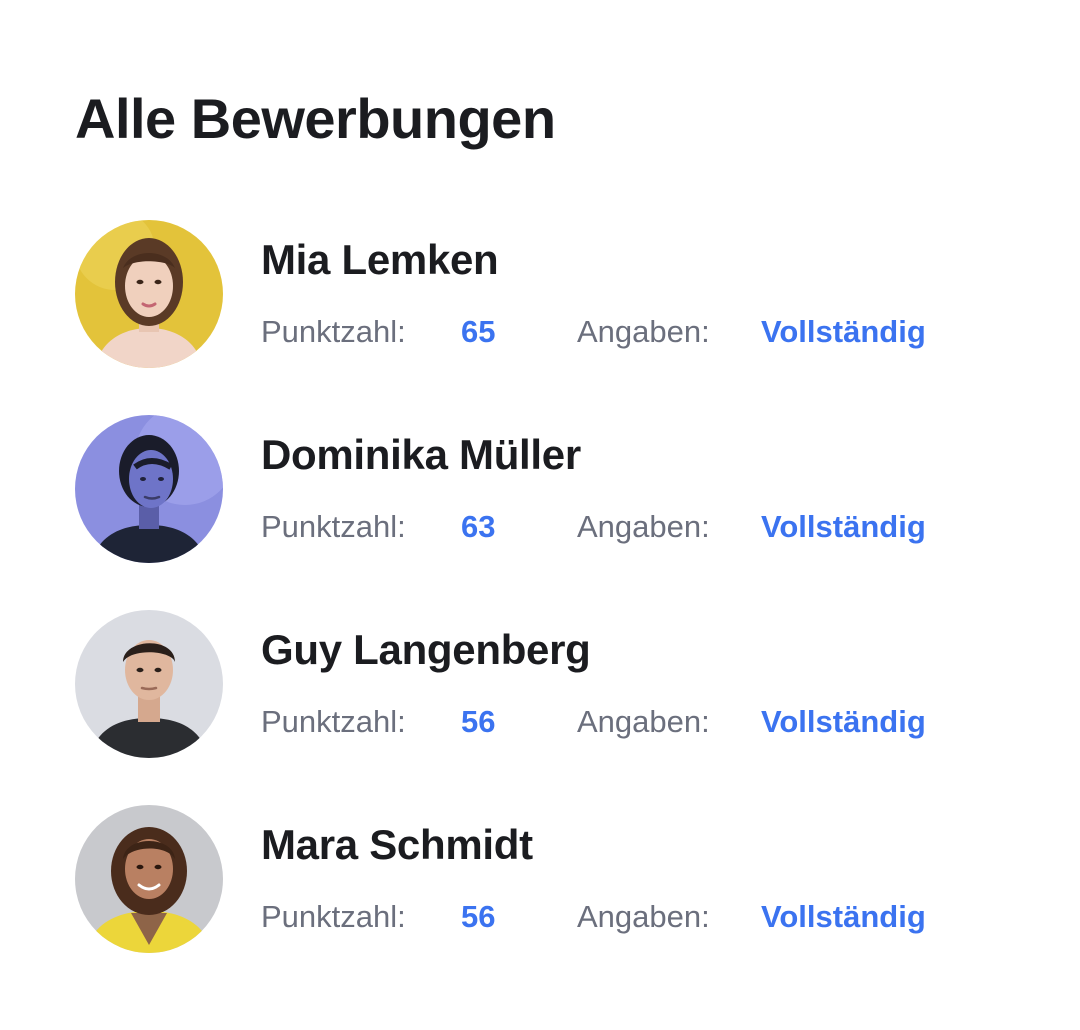 The height and width of the screenshot is (1030, 1080). Describe the element at coordinates (478, 526) in the screenshot. I see `score-value: 63` at that location.